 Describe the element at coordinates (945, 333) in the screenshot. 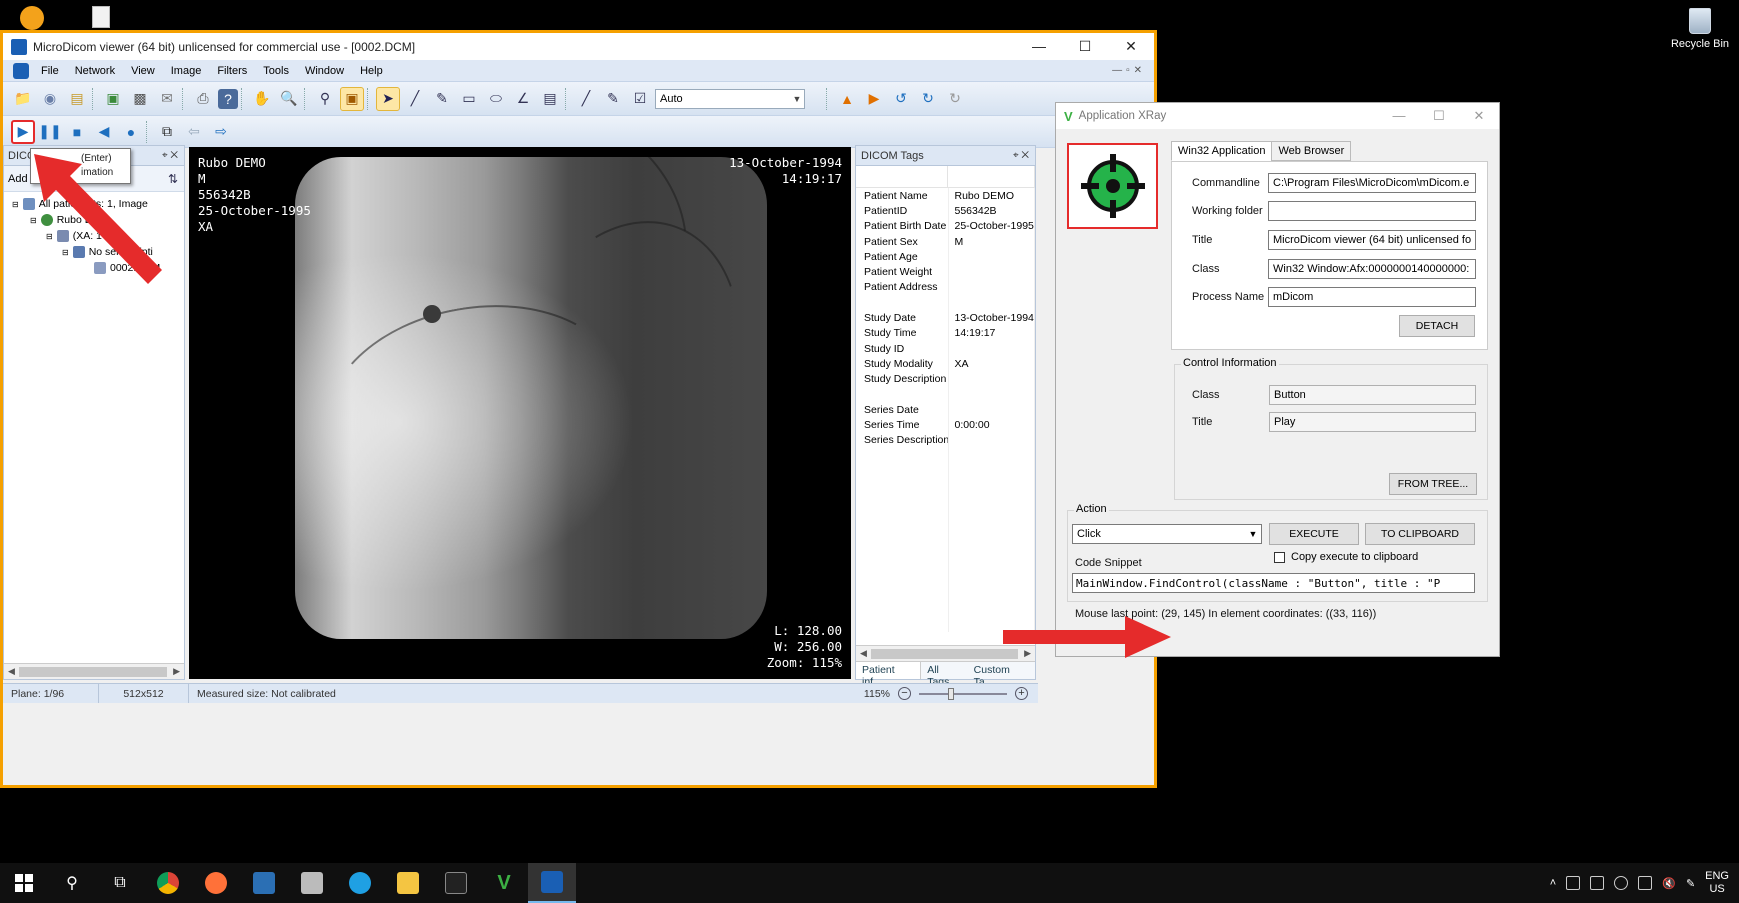

I see `tag-row: Study Time 14:19:17` at that location.